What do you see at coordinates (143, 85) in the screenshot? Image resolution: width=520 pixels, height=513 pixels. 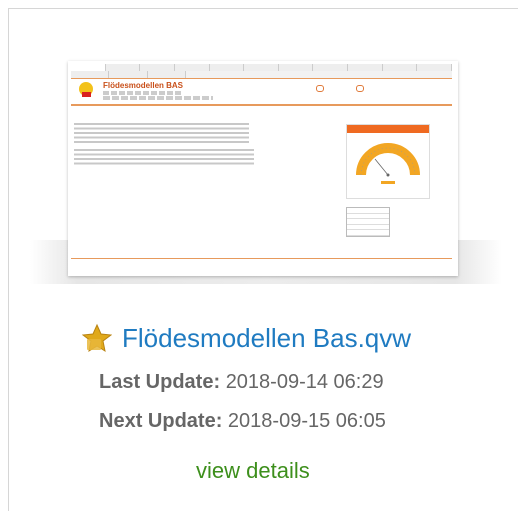 I see `thumbnail-title: Flödesmodellen BAS` at bounding box center [143, 85].